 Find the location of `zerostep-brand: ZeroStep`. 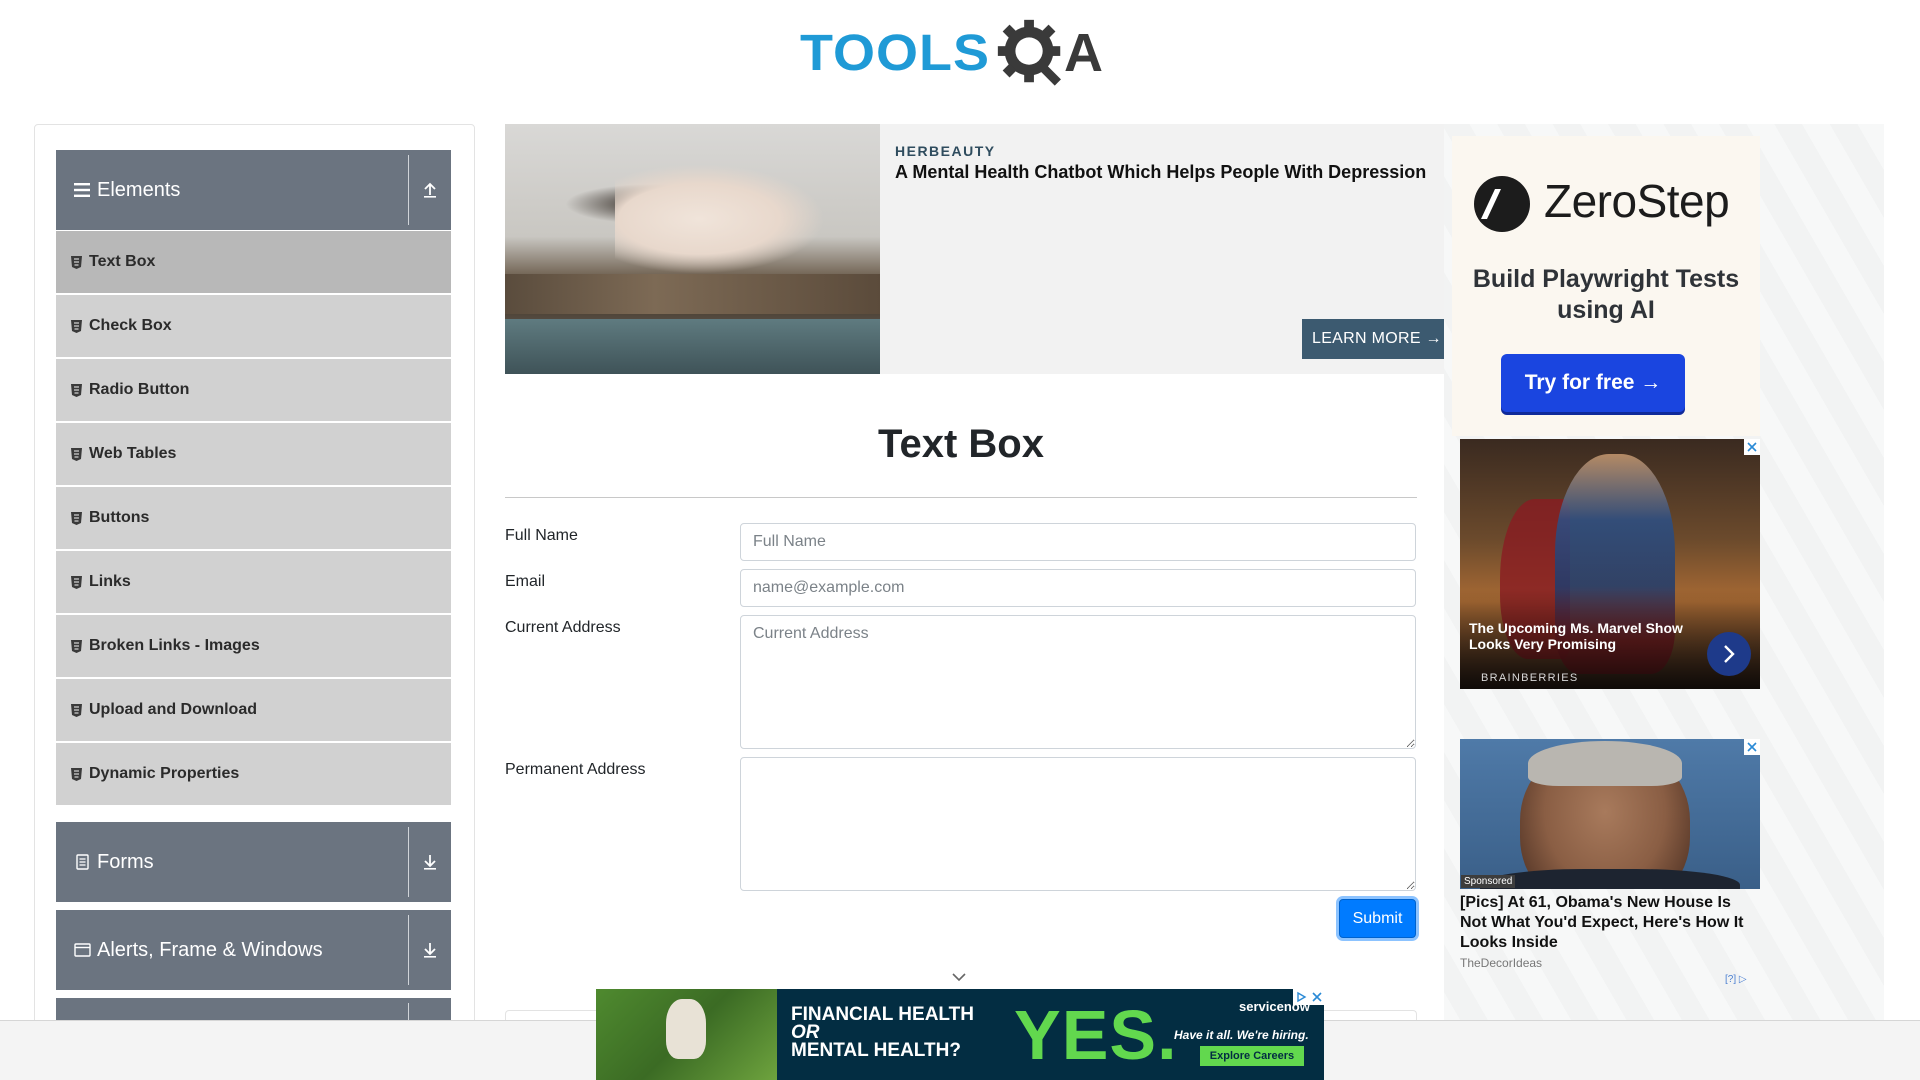

zerostep-brand: ZeroStep is located at coordinates (1637, 201).